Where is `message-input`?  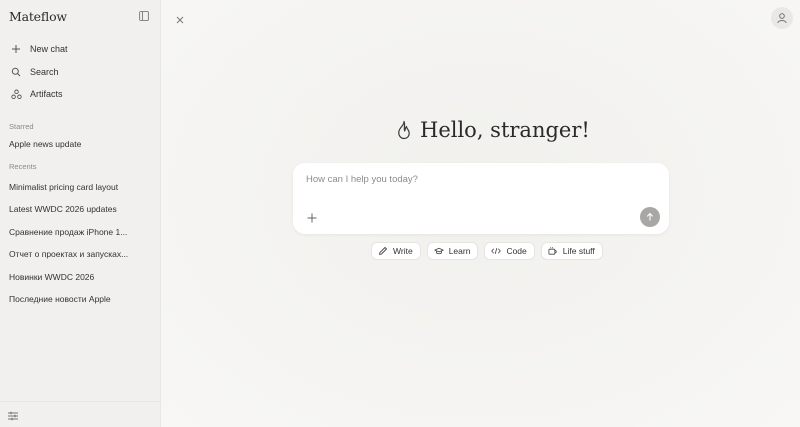
message-input is located at coordinates (476, 179).